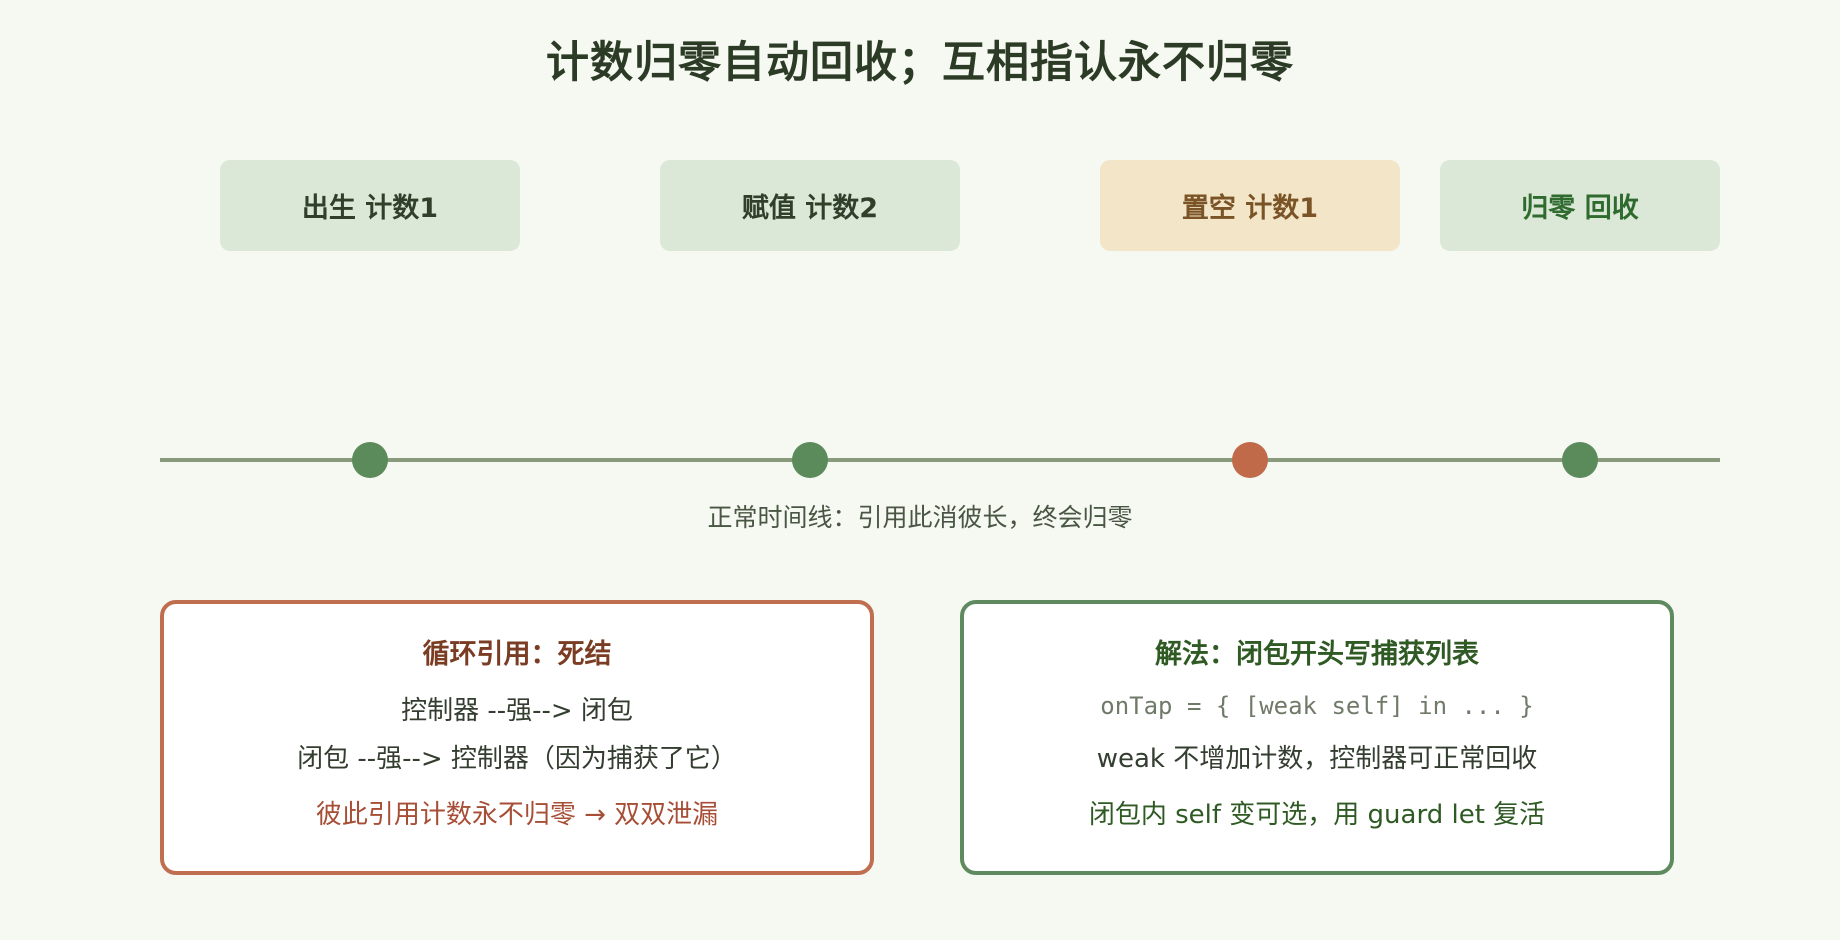  What do you see at coordinates (517, 815) in the screenshot?
I see `retain-cycle-line-3: 彼此引用计数永不归零 → 双双泄漏` at bounding box center [517, 815].